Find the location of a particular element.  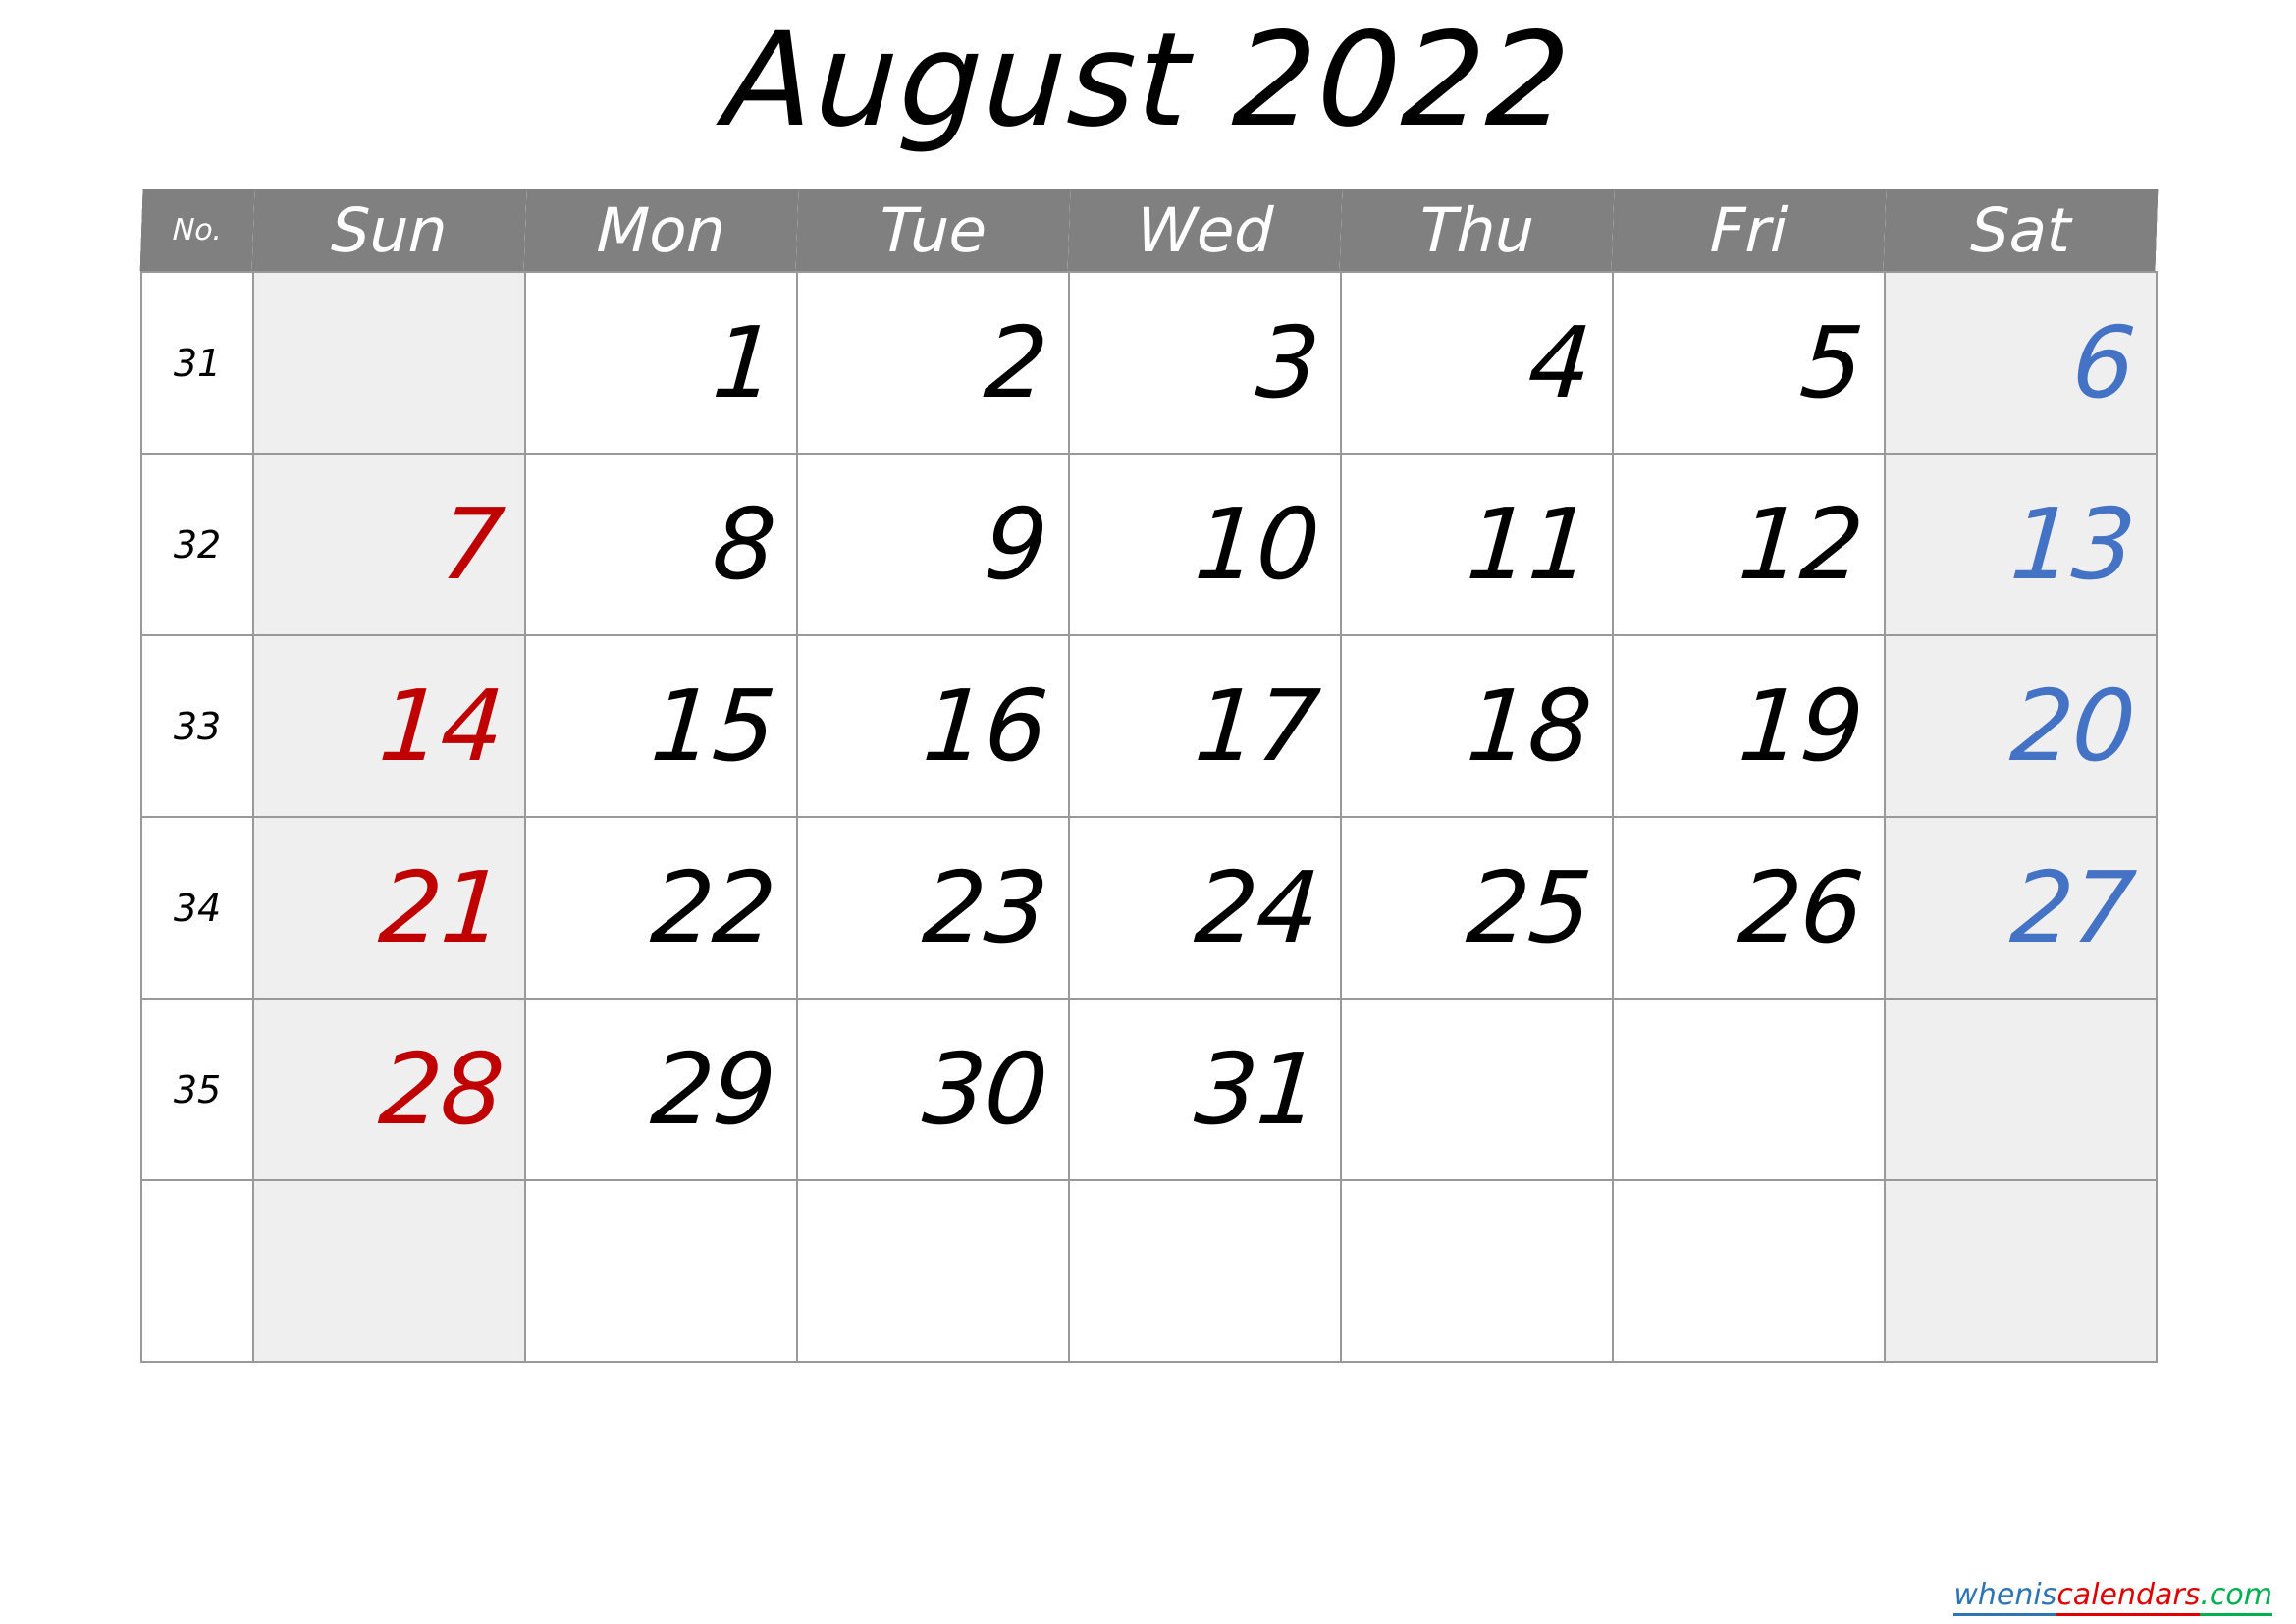

day-number: 10 is located at coordinates (1257, 544).